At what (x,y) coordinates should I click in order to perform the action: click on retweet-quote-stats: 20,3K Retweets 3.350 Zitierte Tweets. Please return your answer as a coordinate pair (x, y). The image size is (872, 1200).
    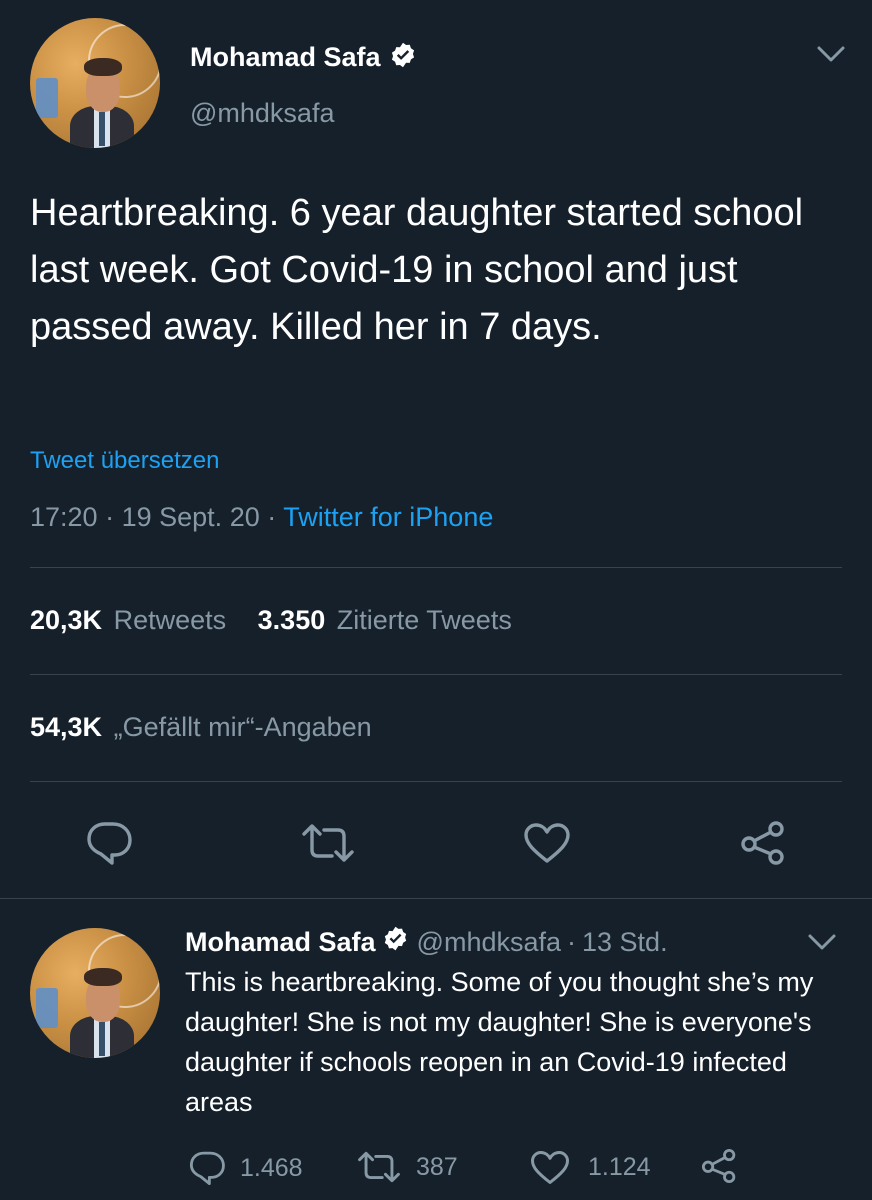
    Looking at the image, I should click on (271, 620).